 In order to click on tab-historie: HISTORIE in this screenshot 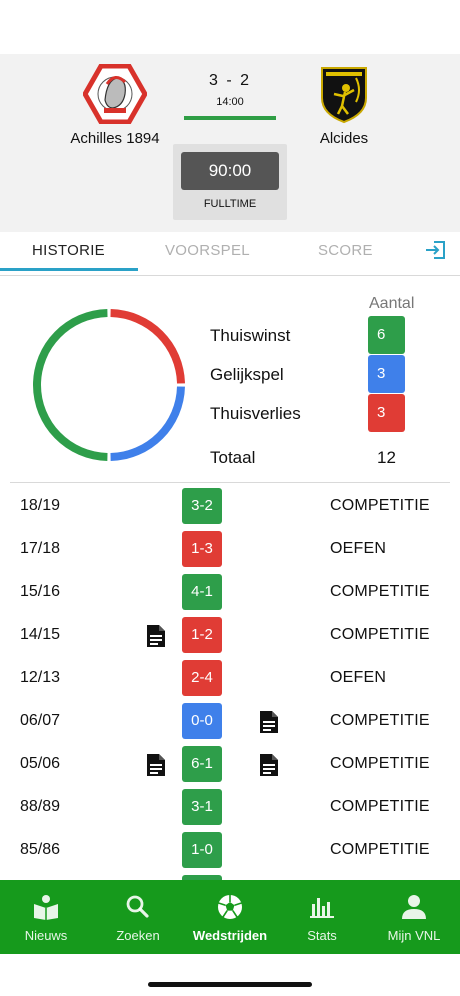, I will do `click(68, 250)`.